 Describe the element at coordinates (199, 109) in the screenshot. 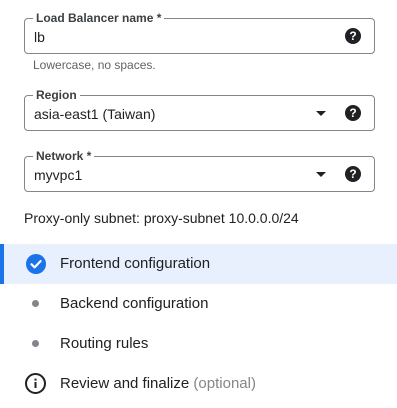

I see `region-select: Region asia-east1 (Taiwan) ?` at that location.